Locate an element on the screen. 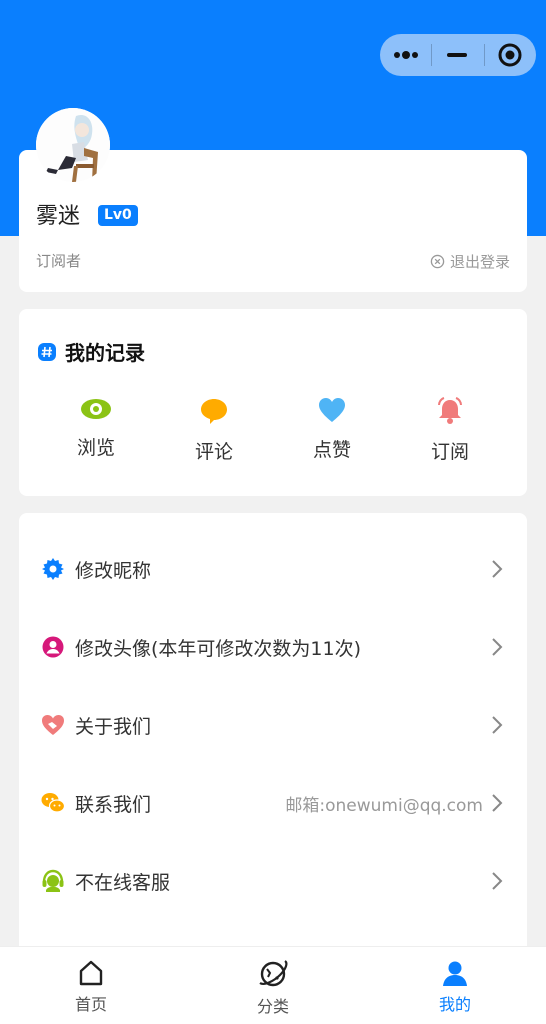  minus-icon is located at coordinates (457, 55).